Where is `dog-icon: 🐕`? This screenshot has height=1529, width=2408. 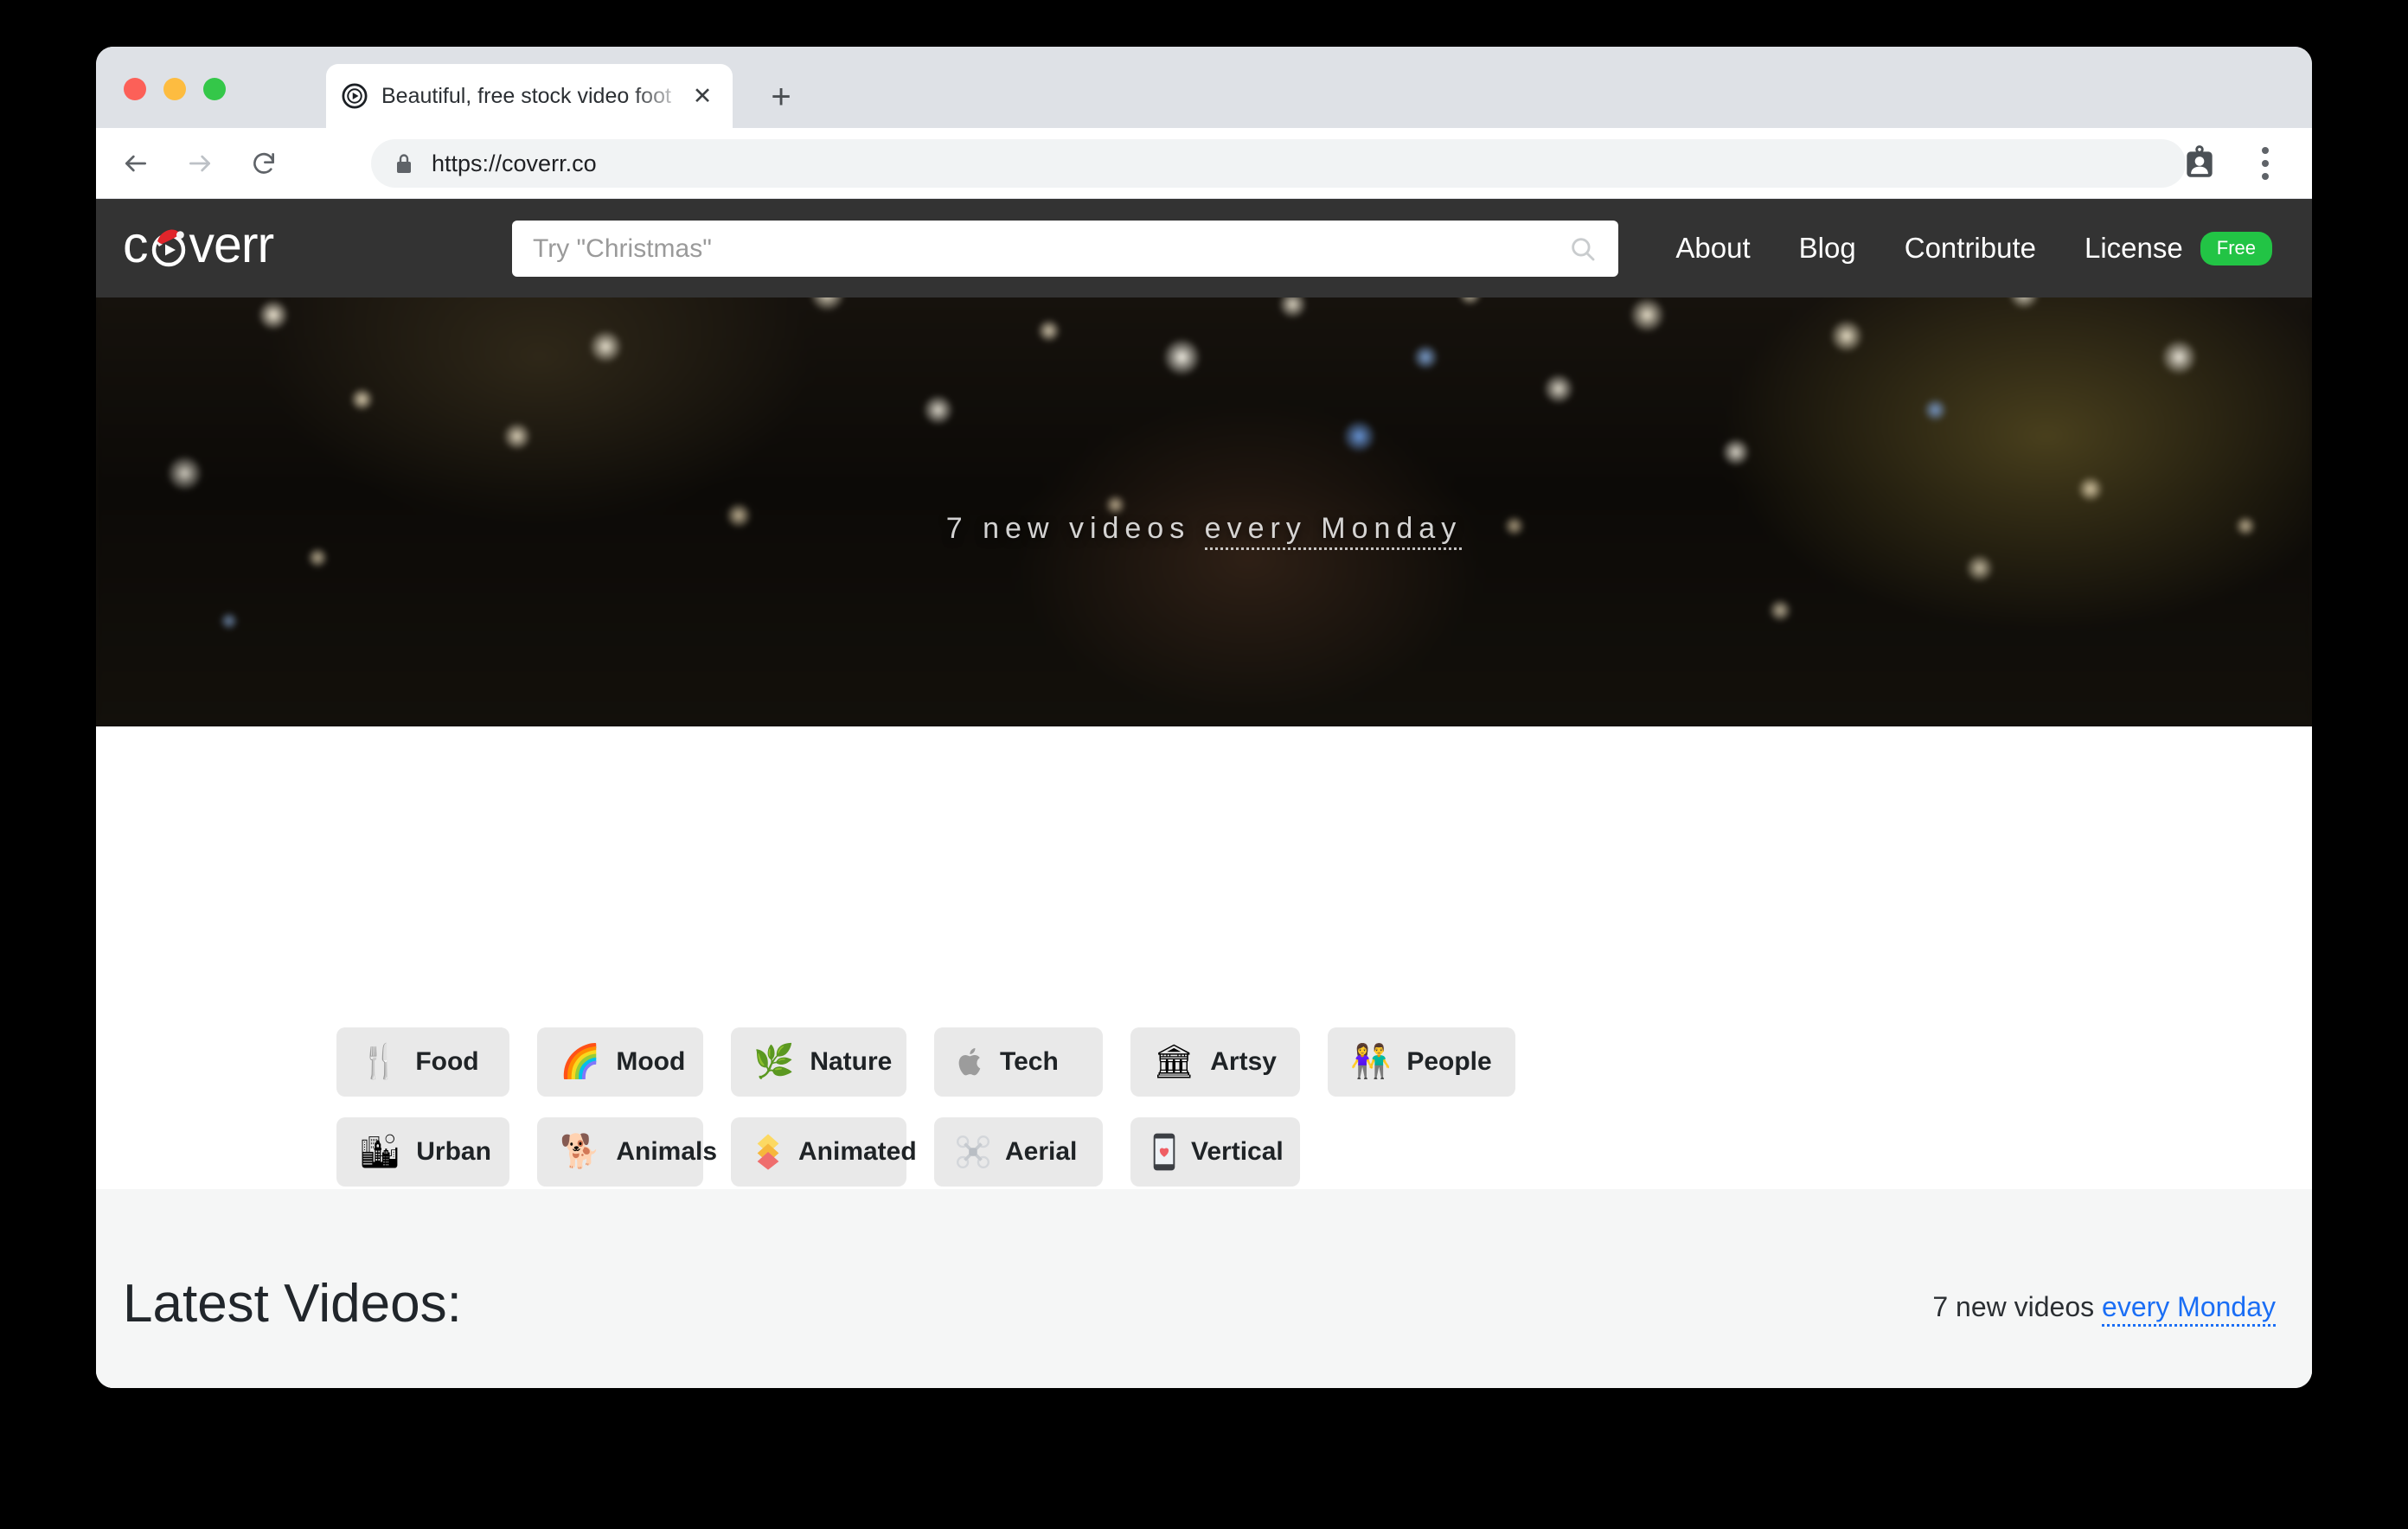
dog-icon: 🐕 is located at coordinates (580, 1152).